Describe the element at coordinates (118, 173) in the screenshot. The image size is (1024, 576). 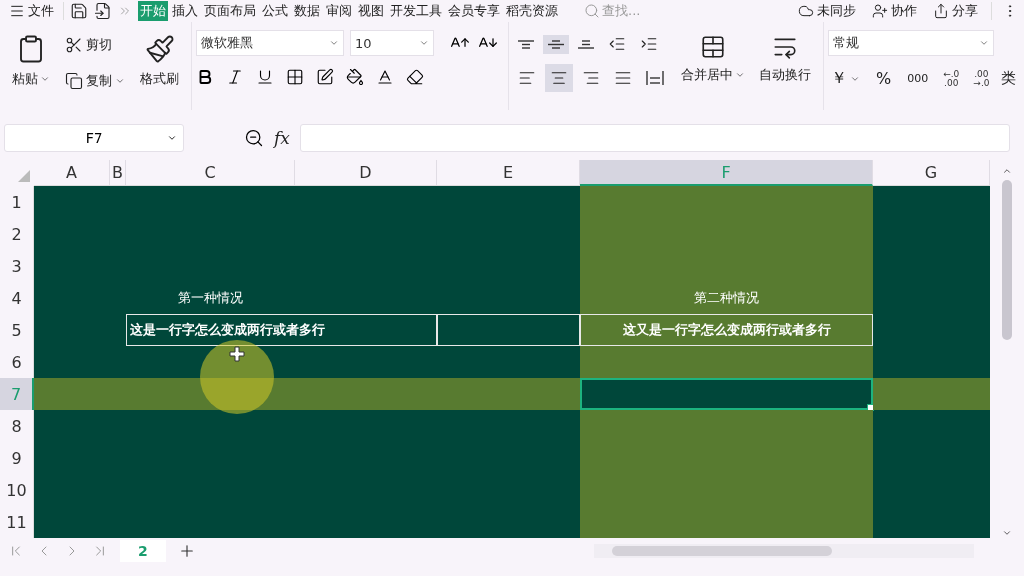
I see `column-header: B` at that location.